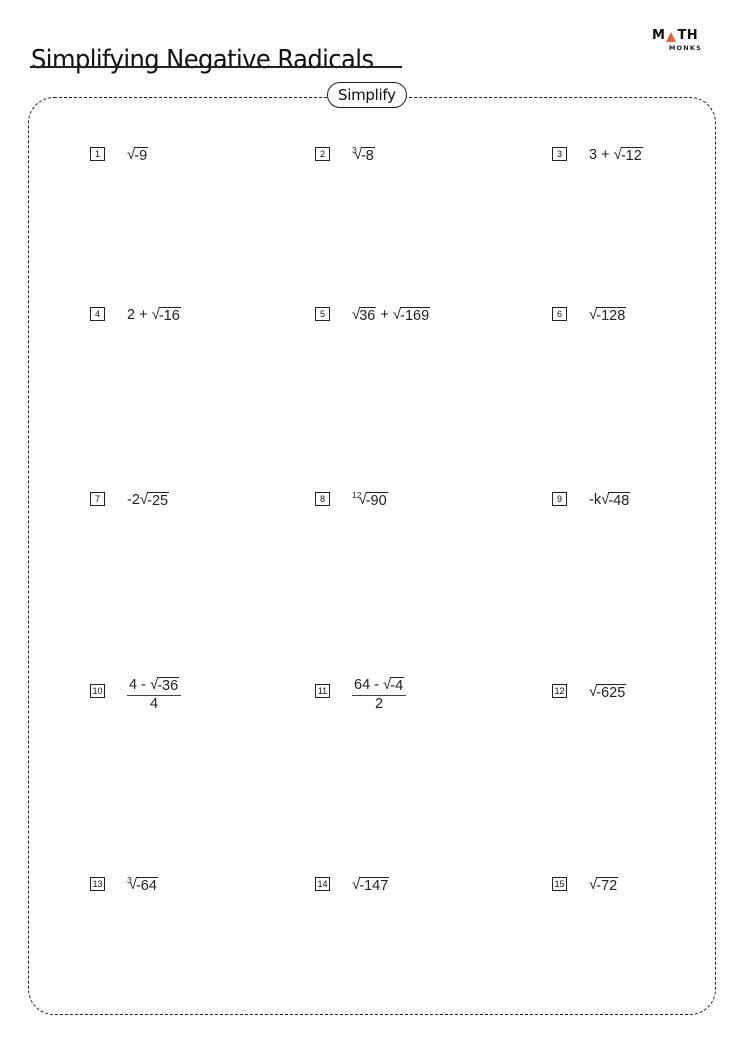  I want to click on problem-item: 12 √ -625, so click(589, 691).